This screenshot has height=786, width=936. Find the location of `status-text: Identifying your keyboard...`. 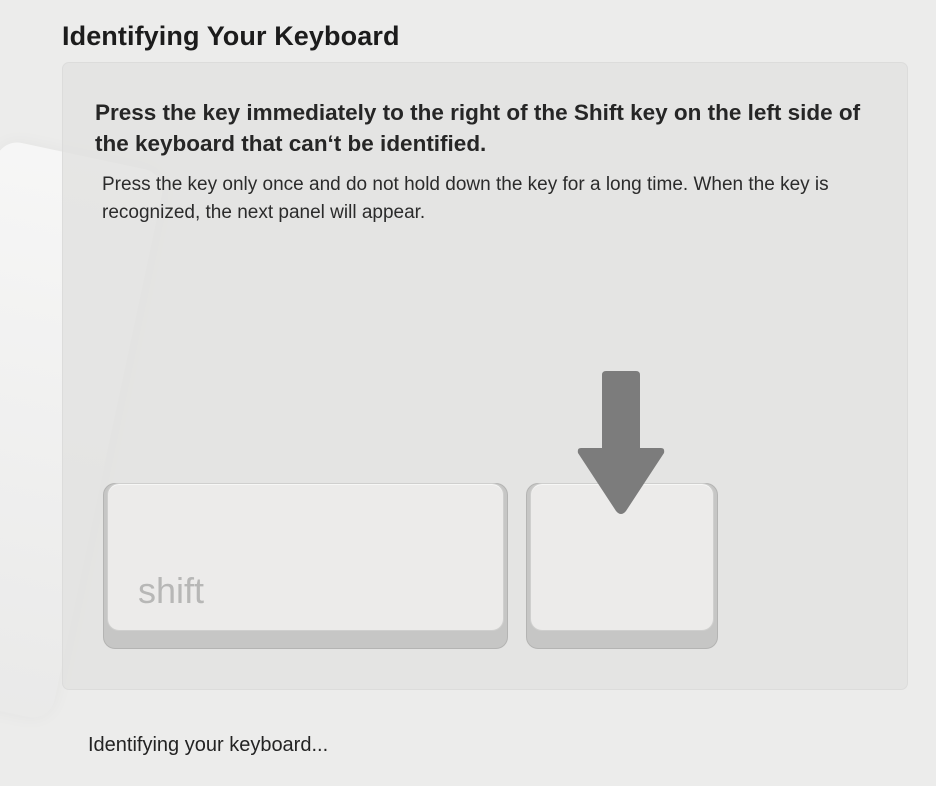

status-text: Identifying your keyboard... is located at coordinates (208, 745).